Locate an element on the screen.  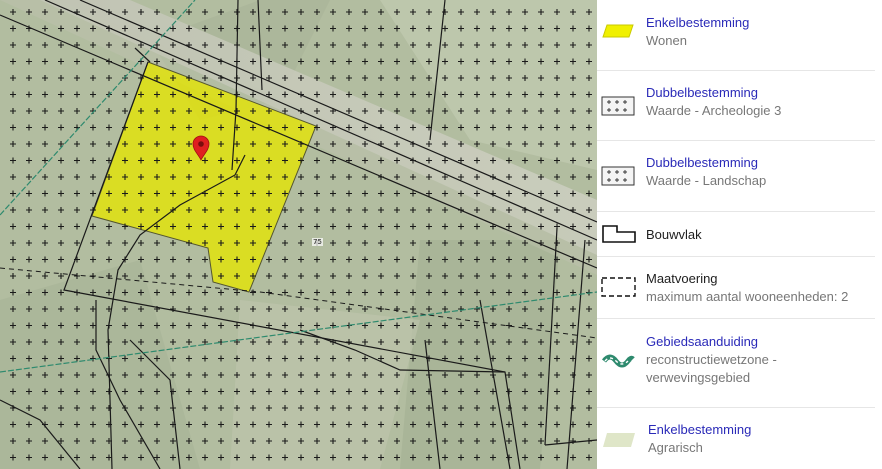
legend-subtitle: reconstructiewetzone - is located at coordinates (711, 359).